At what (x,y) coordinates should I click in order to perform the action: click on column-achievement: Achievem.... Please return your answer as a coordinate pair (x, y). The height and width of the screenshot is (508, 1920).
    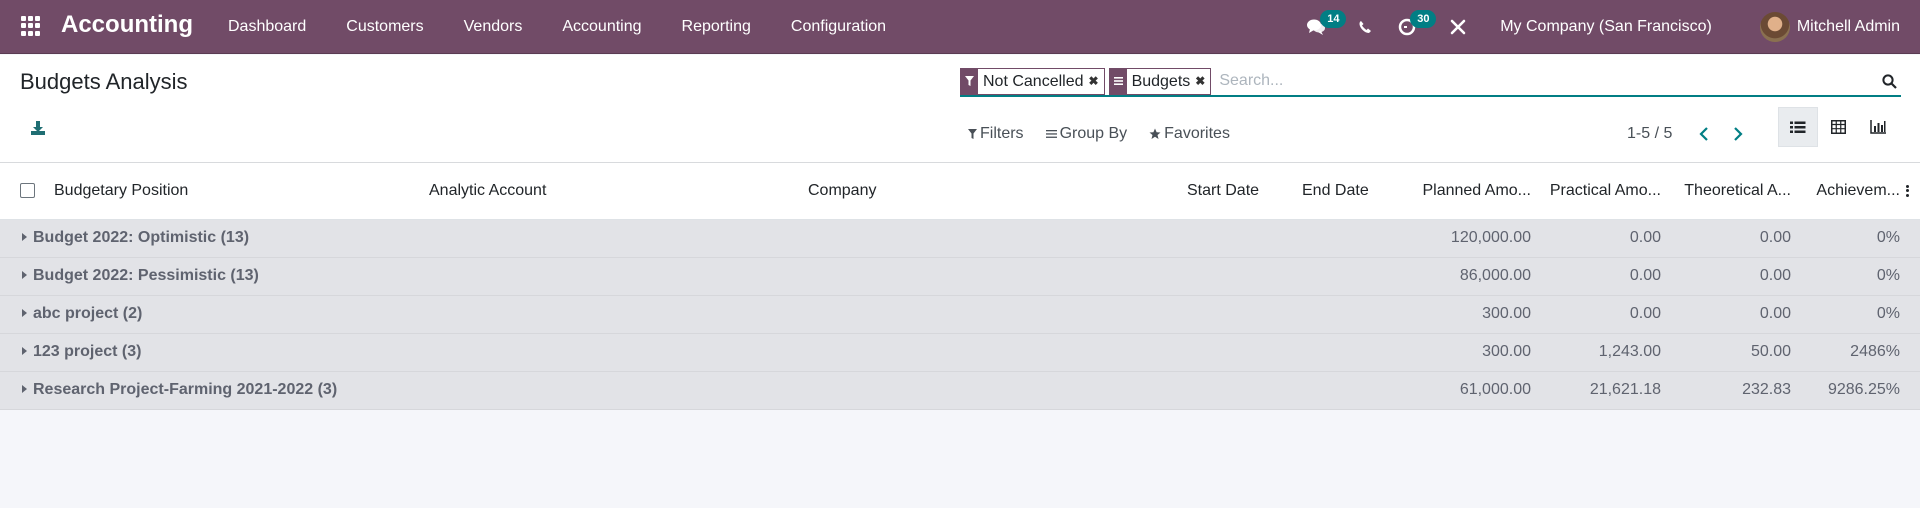
    Looking at the image, I should click on (1859, 191).